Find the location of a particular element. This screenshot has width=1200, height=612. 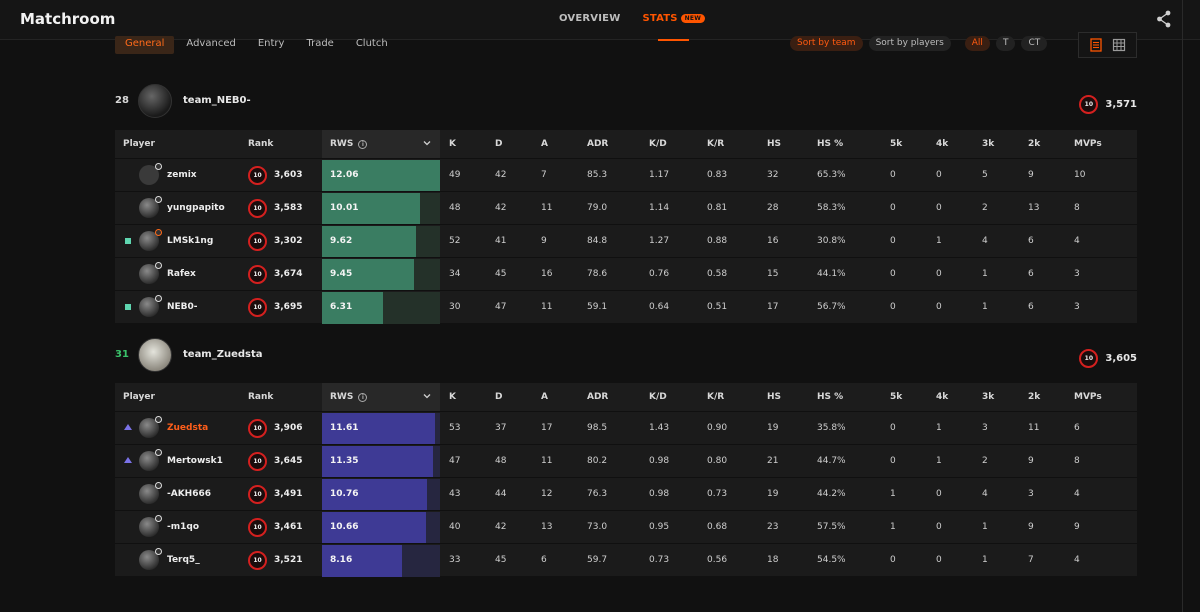

side-ct-button: CT is located at coordinates (1034, 43).